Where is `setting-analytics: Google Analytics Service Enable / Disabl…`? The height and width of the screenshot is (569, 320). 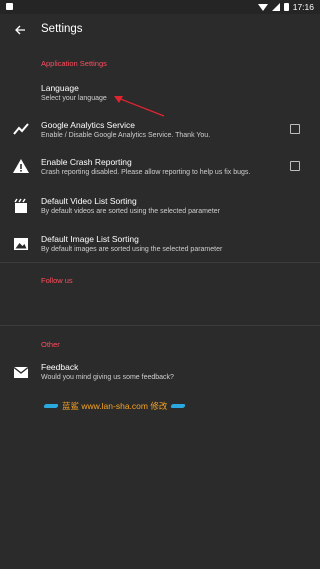 setting-analytics: Google Analytics Service Enable / Disabl… is located at coordinates (160, 133).